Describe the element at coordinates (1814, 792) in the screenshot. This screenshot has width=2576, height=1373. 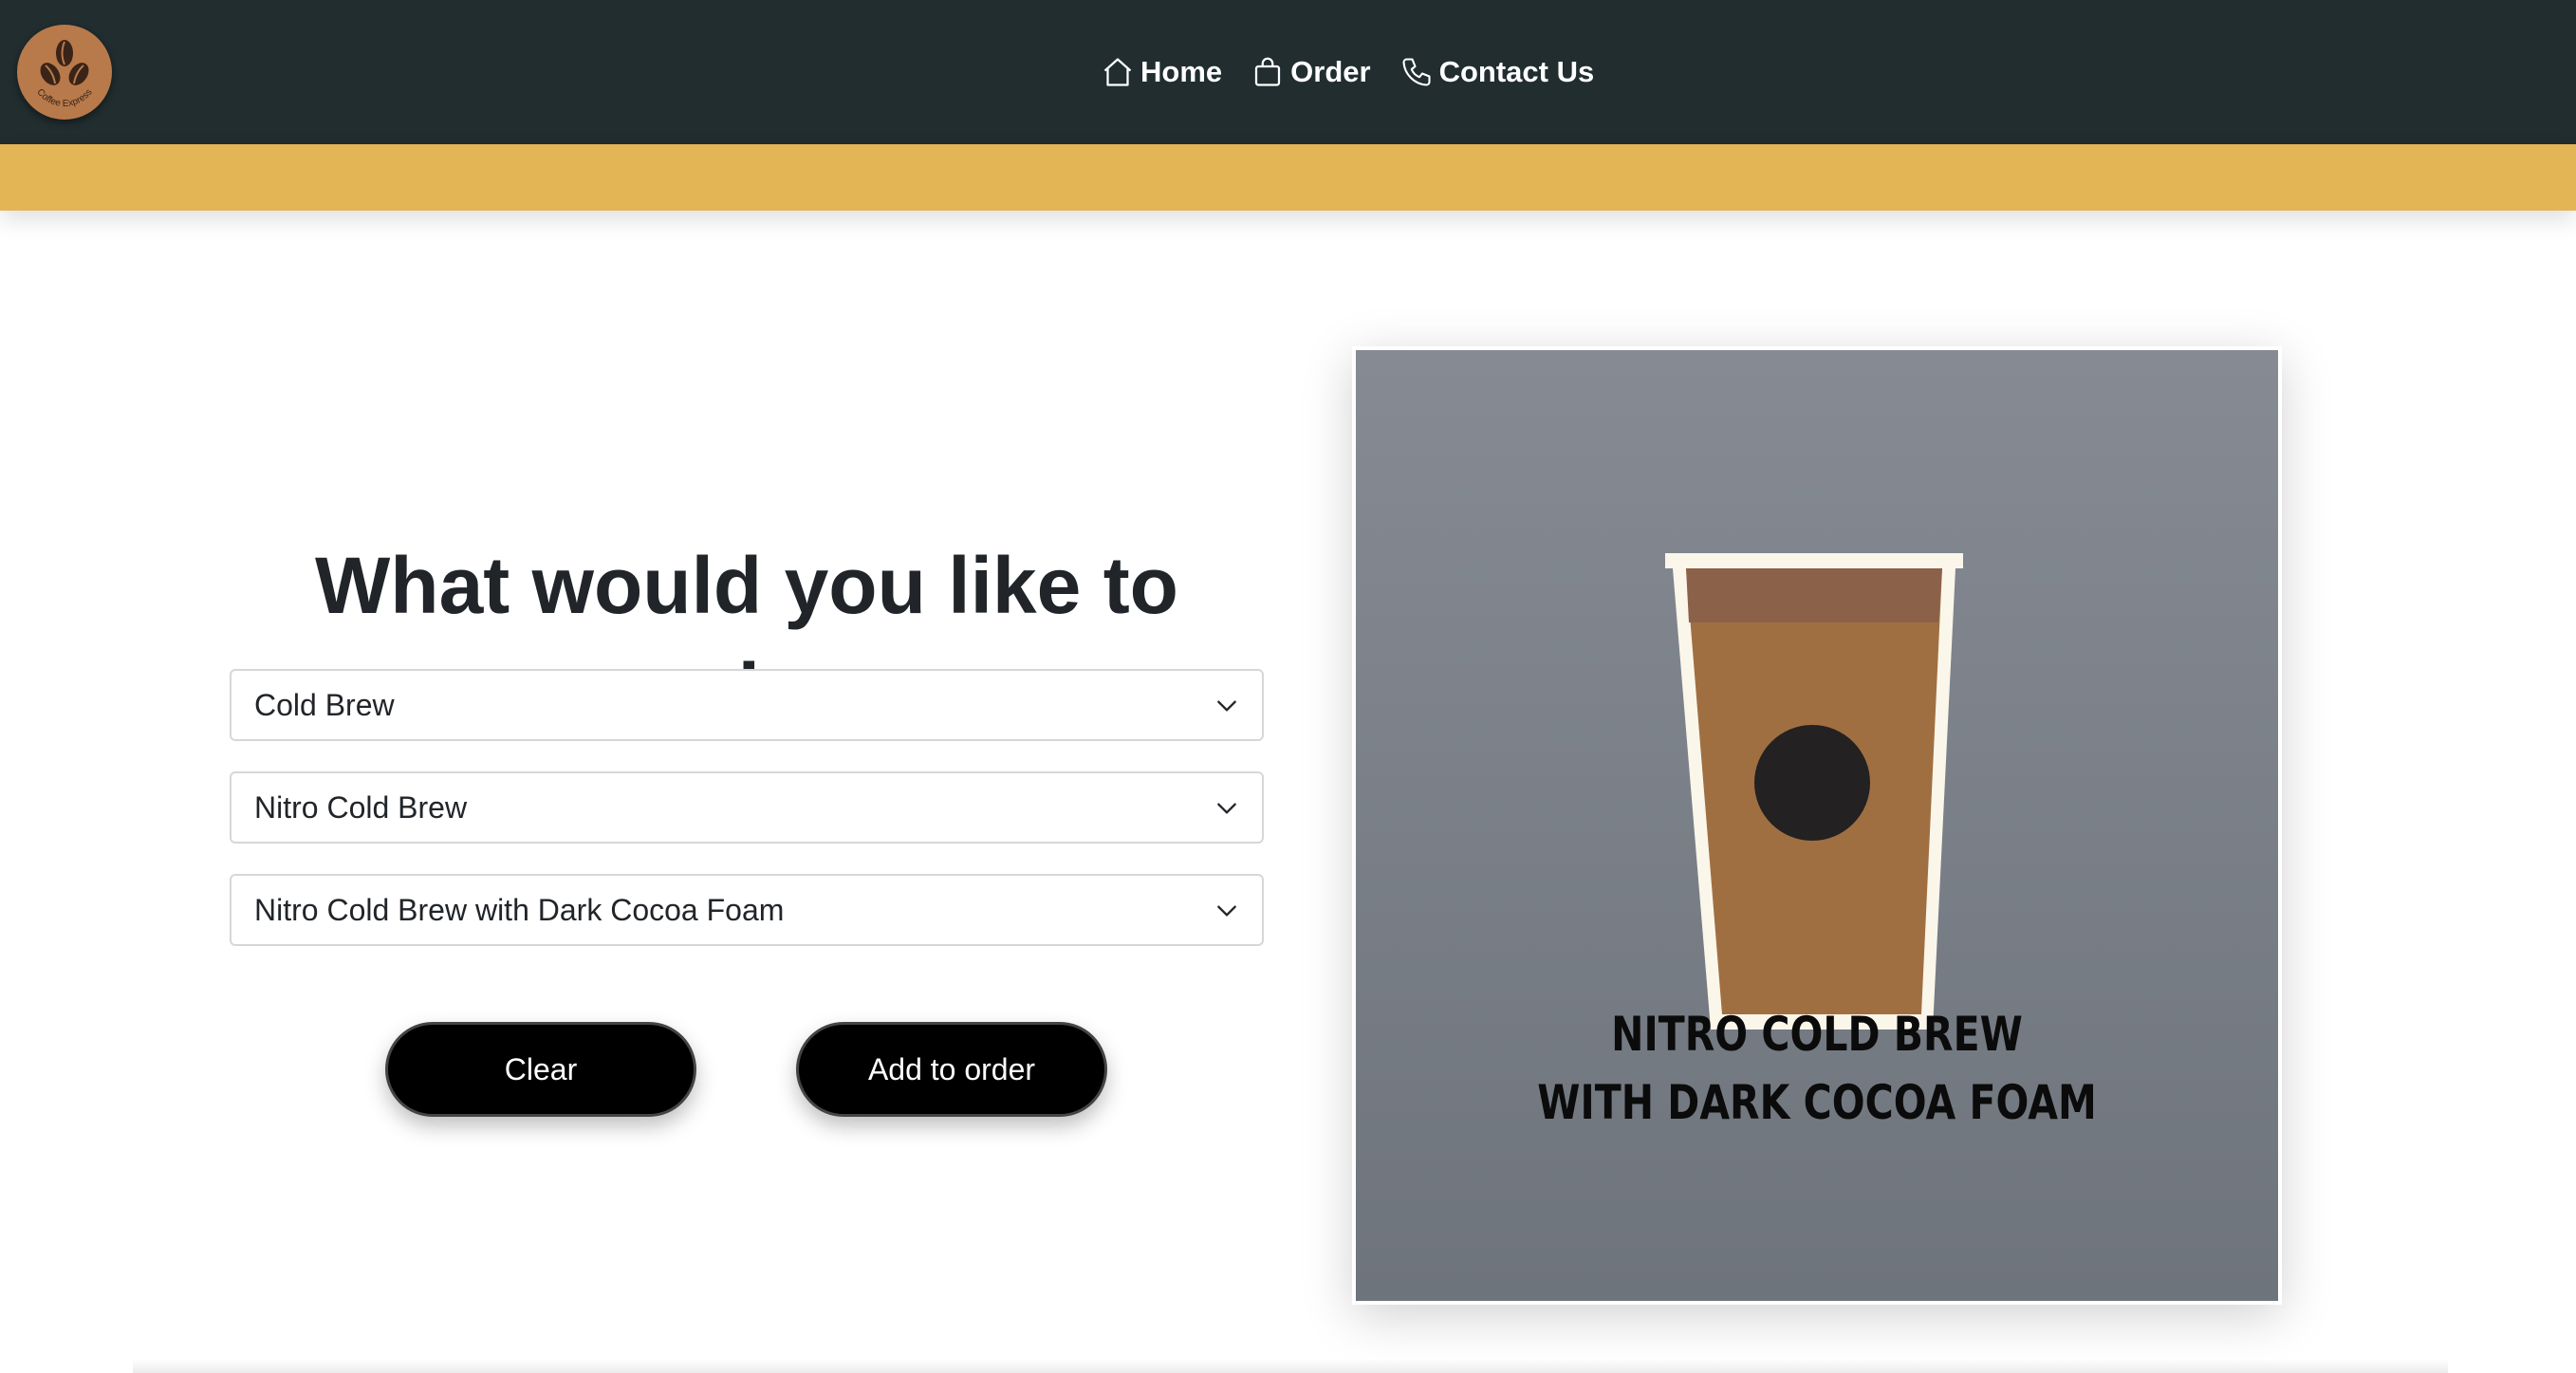
I see `coffee-cup-icon` at that location.